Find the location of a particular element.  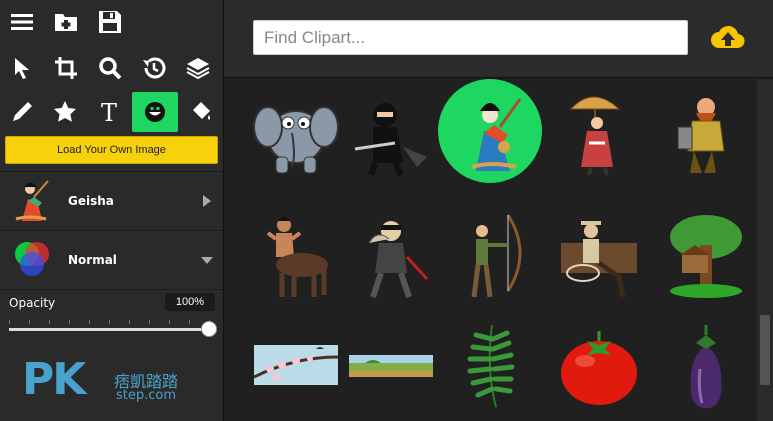

opacity-slider-fill is located at coordinates (109, 329).